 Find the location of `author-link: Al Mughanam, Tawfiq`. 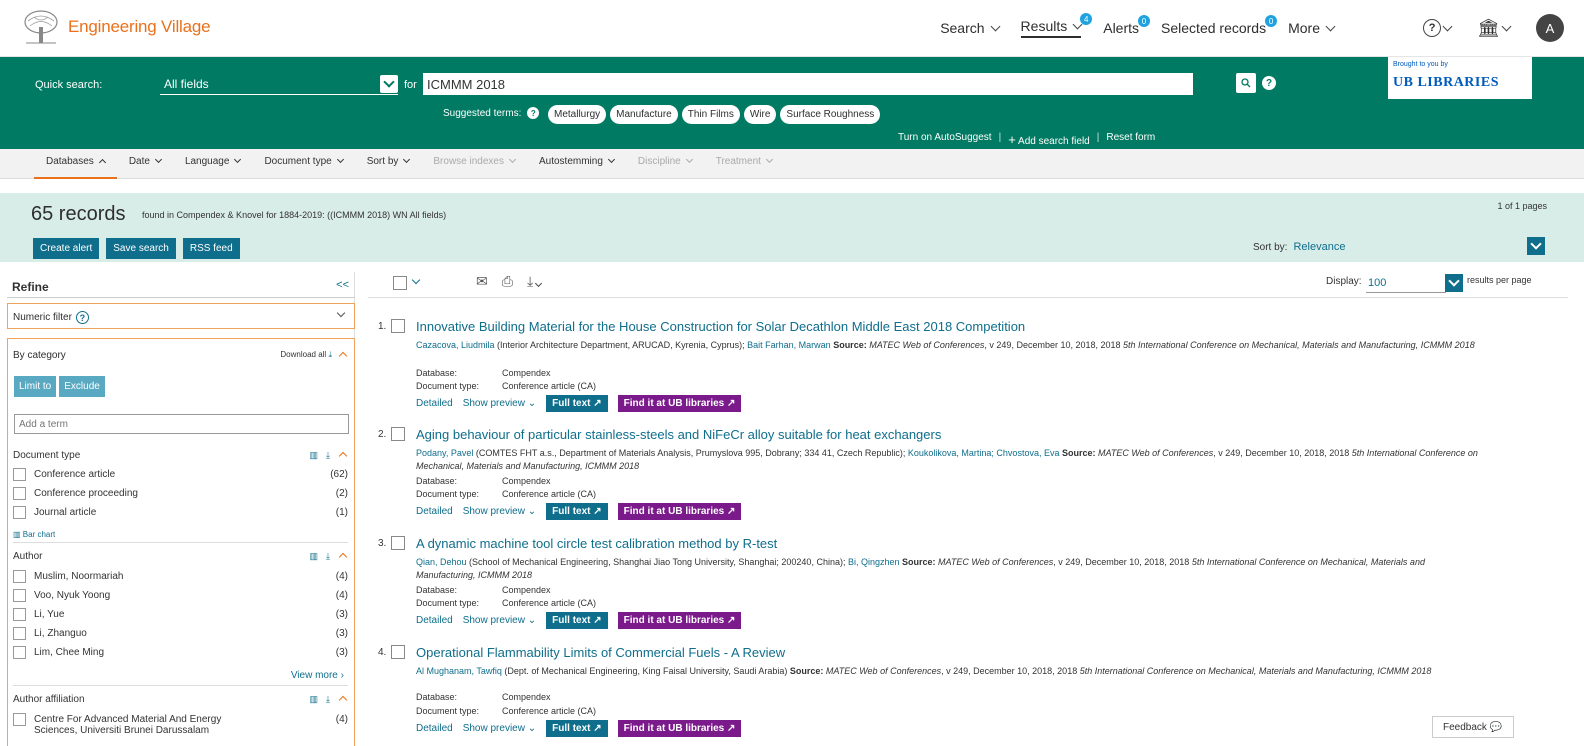

author-link: Al Mughanam, Tawfiq is located at coordinates (459, 671).